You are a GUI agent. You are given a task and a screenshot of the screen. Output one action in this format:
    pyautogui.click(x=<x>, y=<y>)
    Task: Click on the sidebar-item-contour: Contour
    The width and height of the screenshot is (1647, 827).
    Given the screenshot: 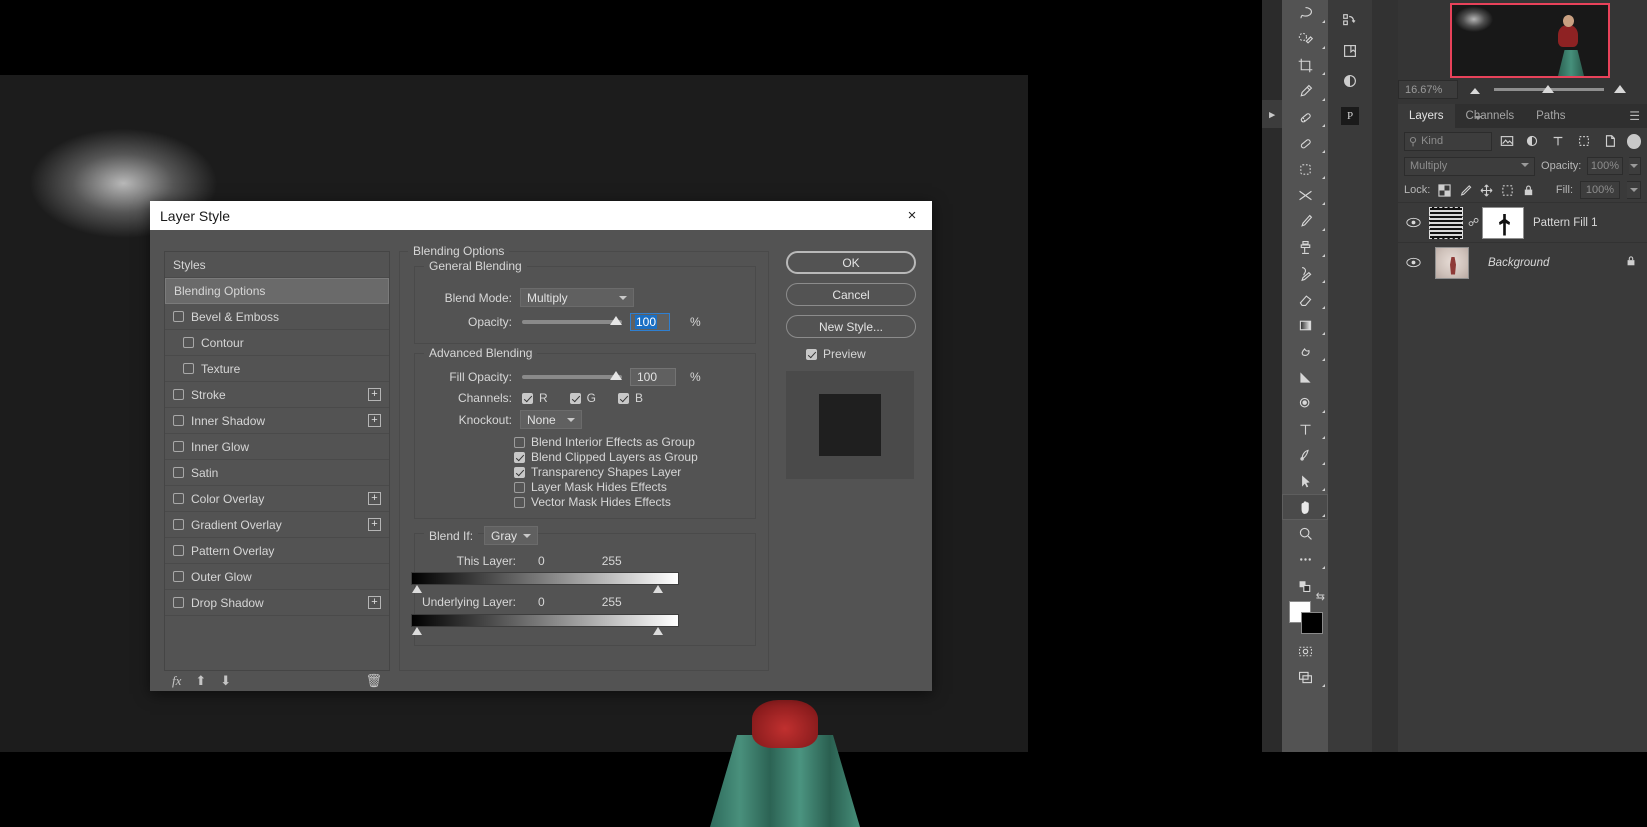 What is the action you would take?
    pyautogui.click(x=277, y=343)
    